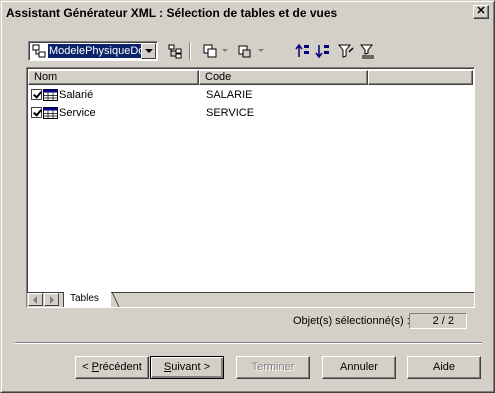 Image resolution: width=495 pixels, height=393 pixels. What do you see at coordinates (113, 77) in the screenshot?
I see `column-header-nom: Nom` at bounding box center [113, 77].